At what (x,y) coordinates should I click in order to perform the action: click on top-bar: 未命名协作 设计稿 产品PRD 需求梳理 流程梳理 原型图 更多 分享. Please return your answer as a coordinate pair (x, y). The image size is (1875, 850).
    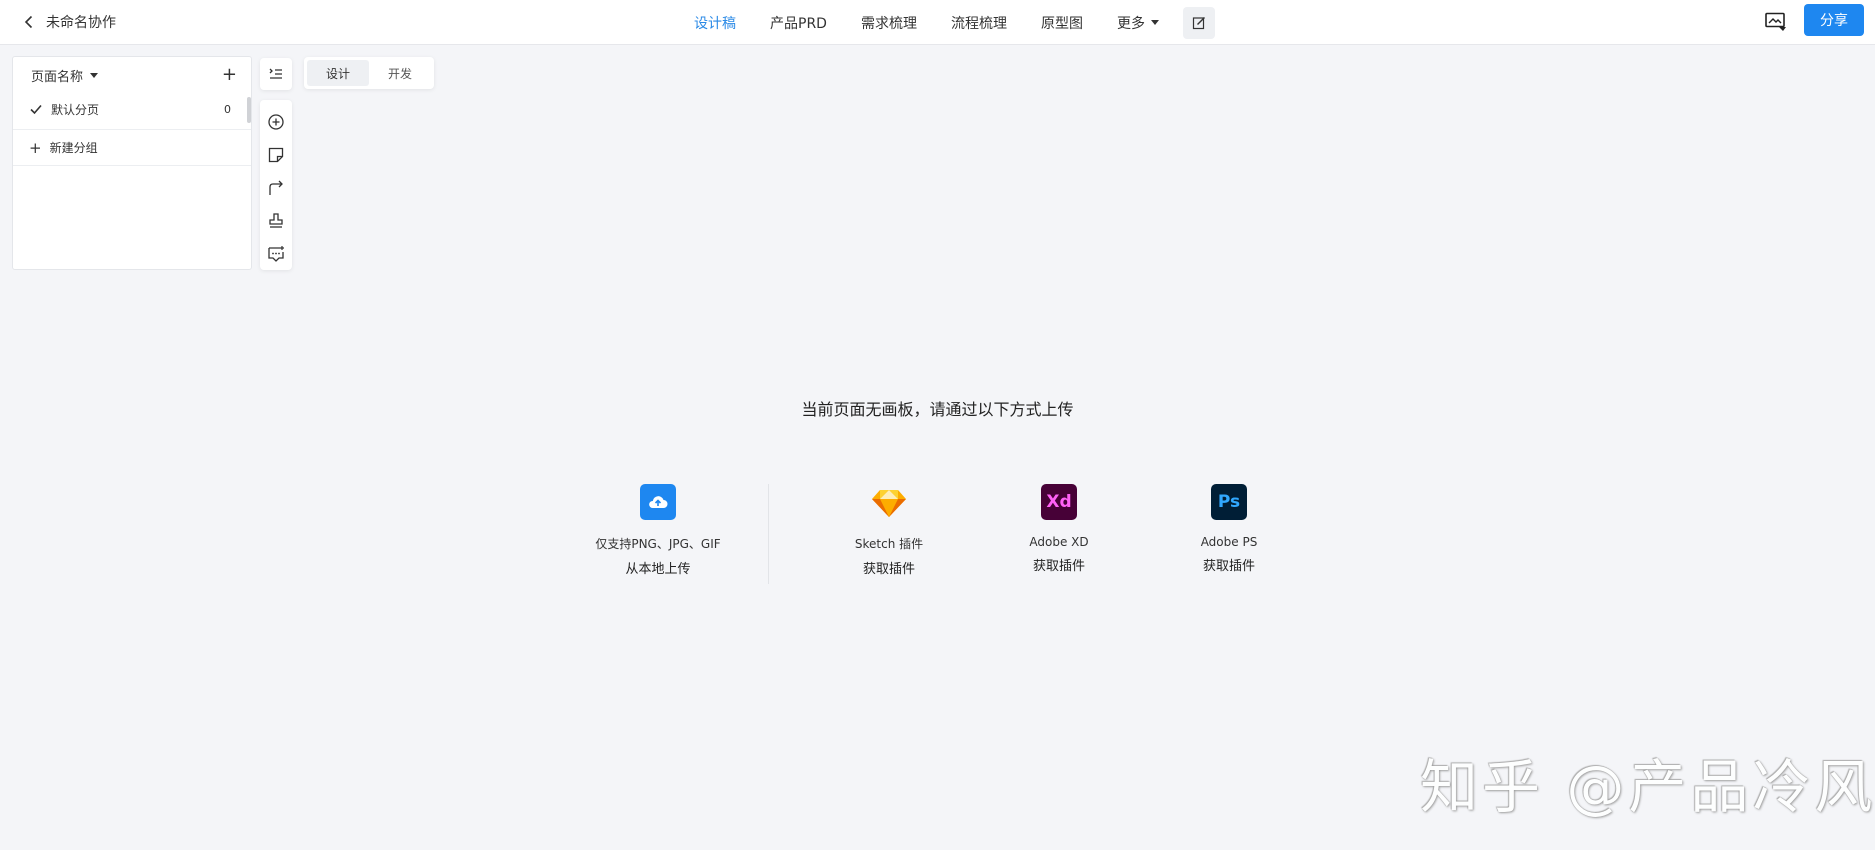
    Looking at the image, I should click on (937, 22).